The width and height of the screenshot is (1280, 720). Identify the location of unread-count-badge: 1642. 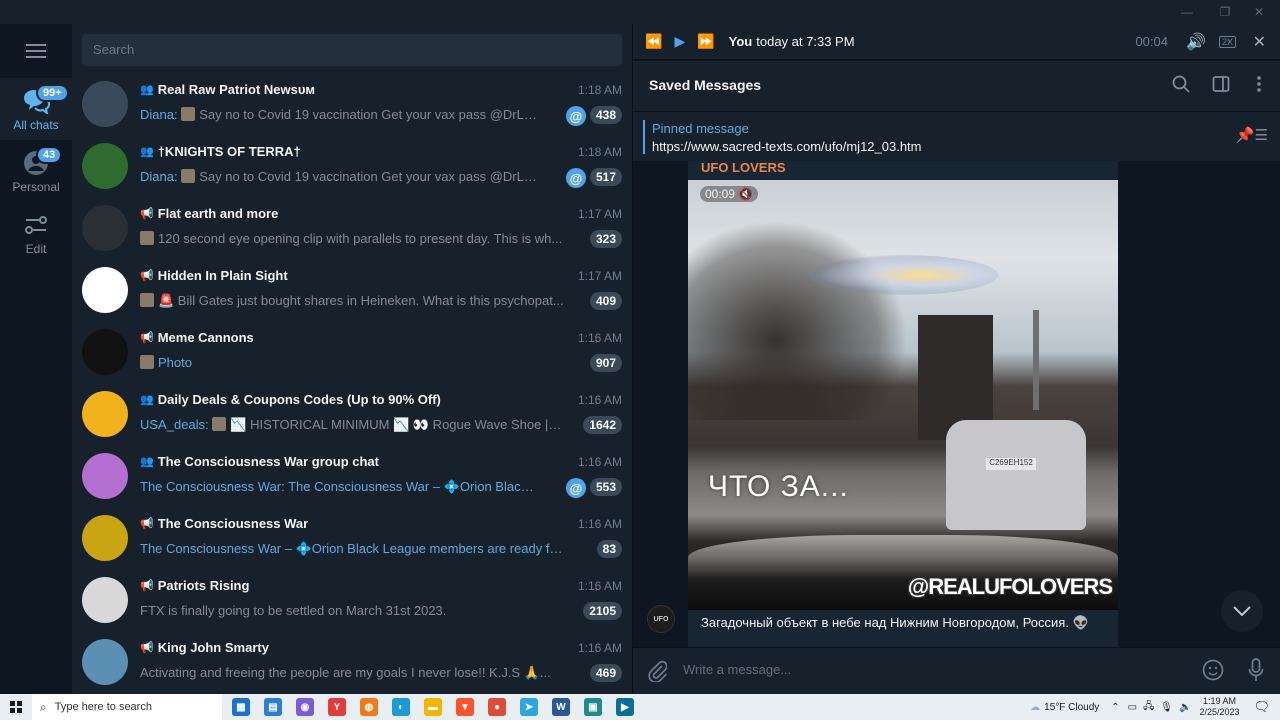
(602, 425).